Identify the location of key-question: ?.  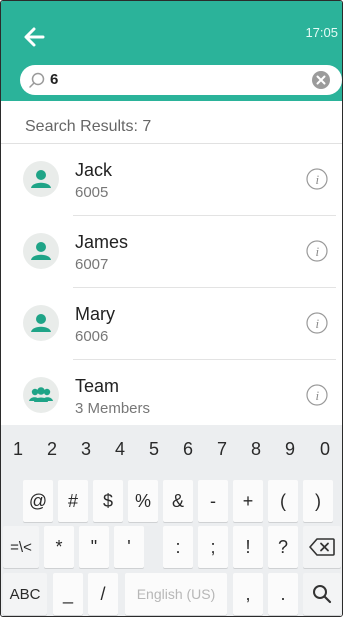
(283, 547).